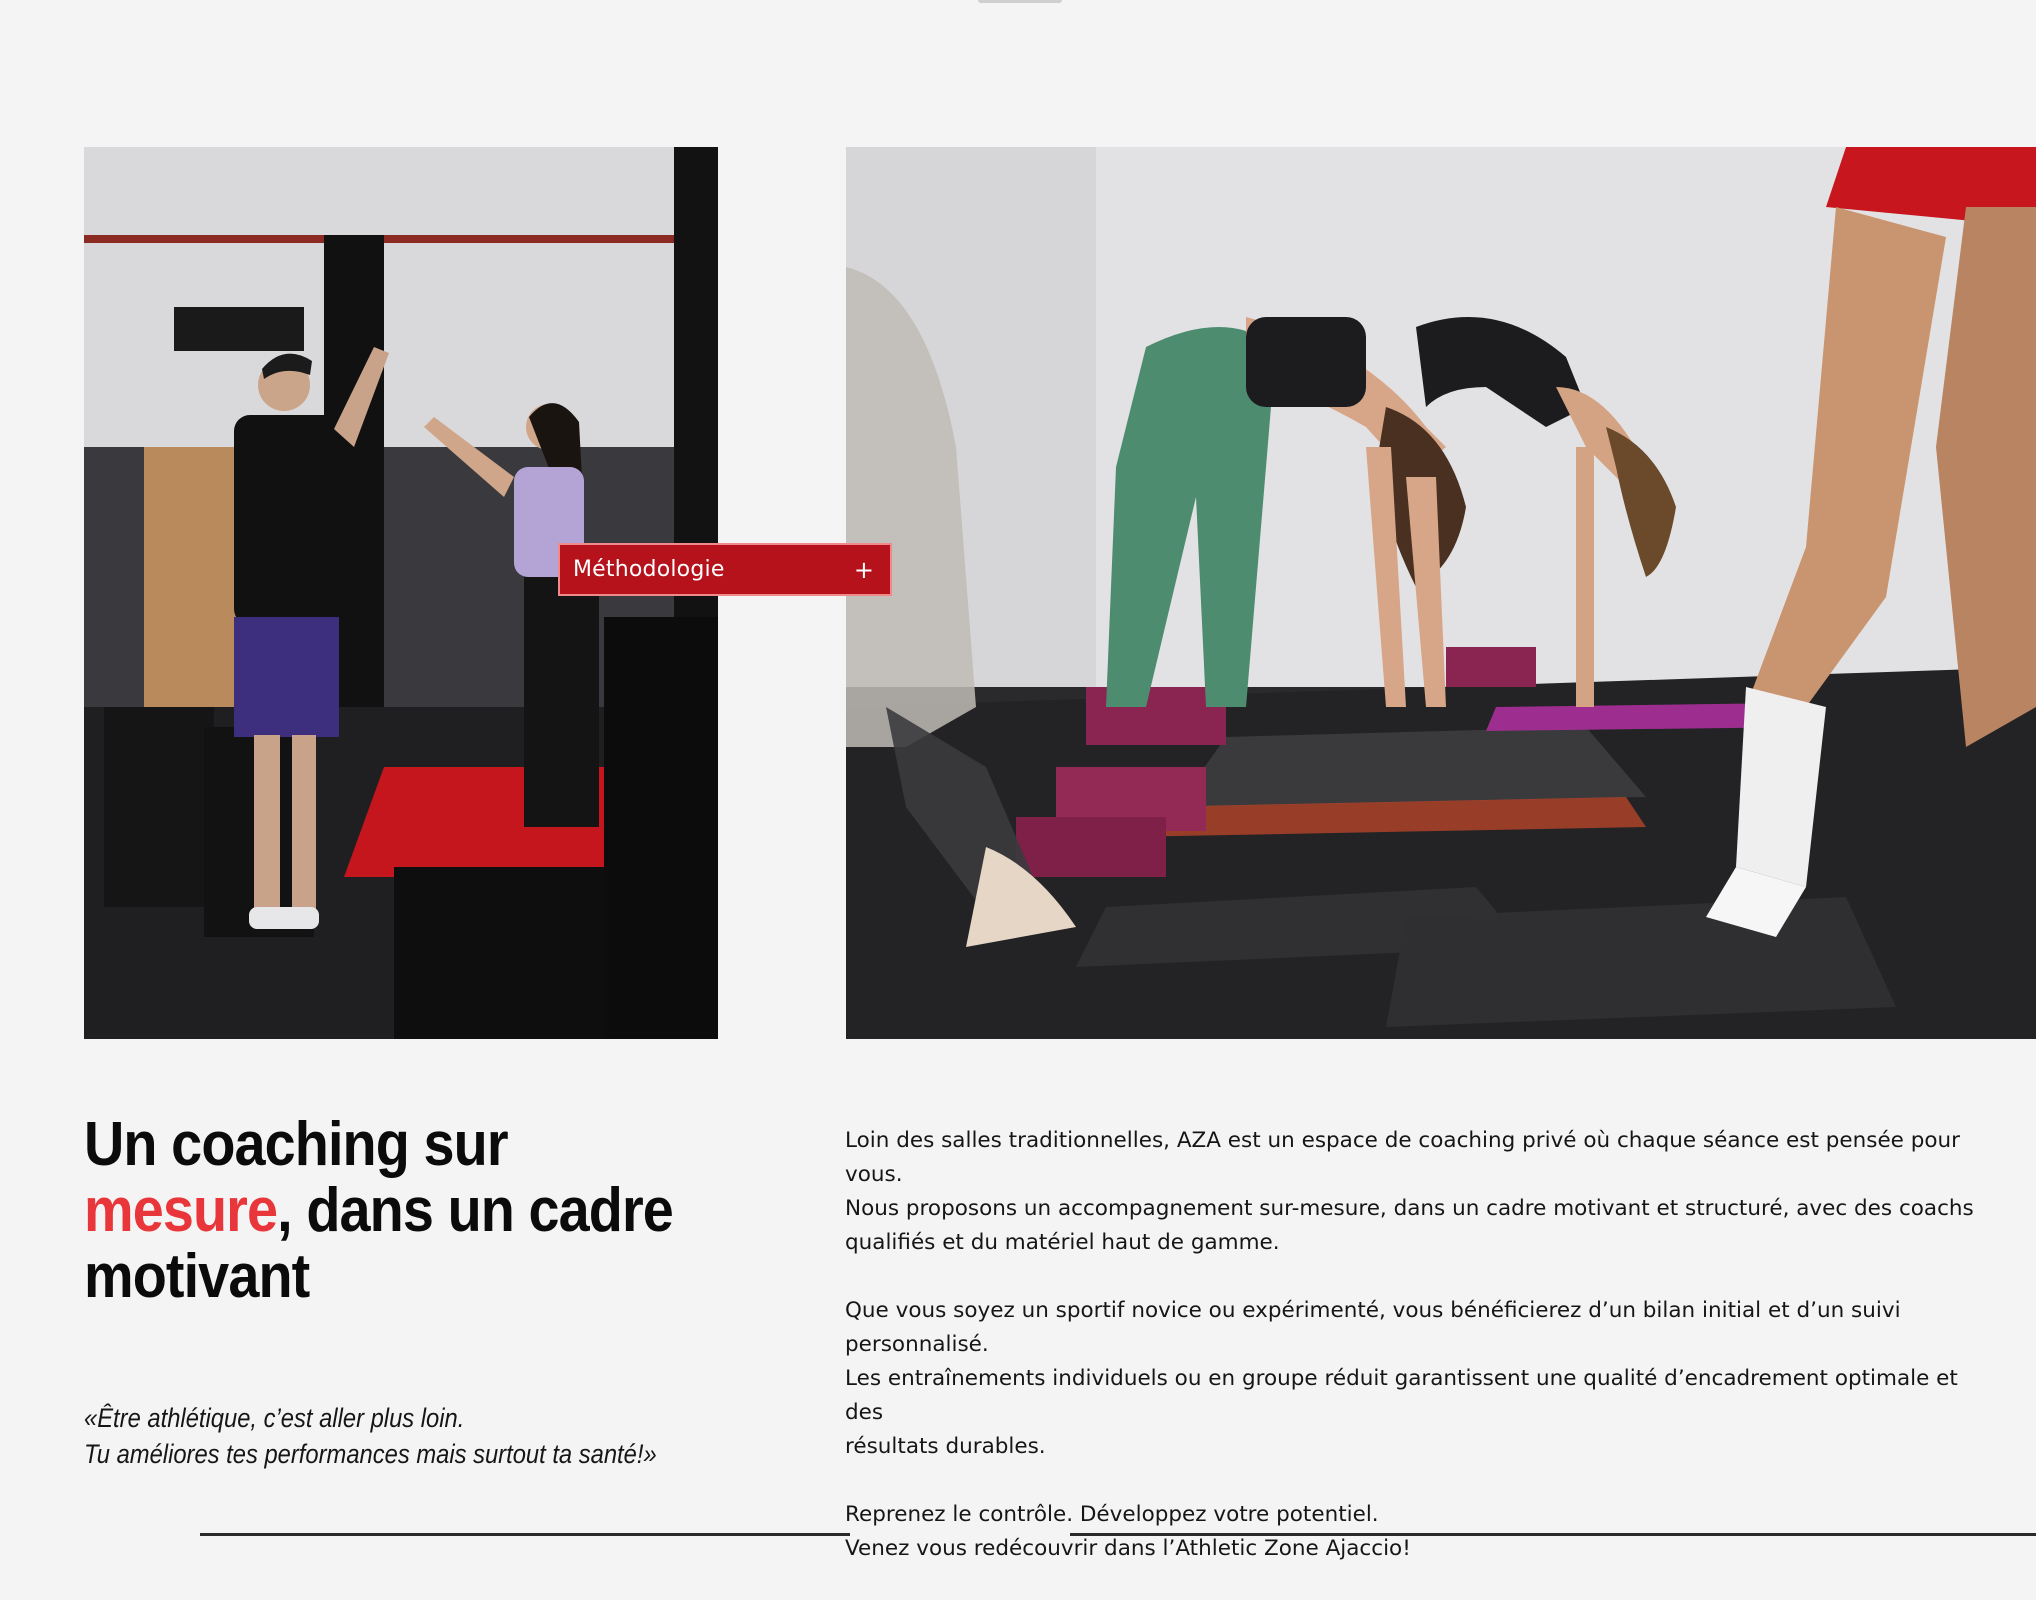 The height and width of the screenshot is (1600, 2036). I want to click on headline-line-1: Un coaching sur, so click(296, 1144).